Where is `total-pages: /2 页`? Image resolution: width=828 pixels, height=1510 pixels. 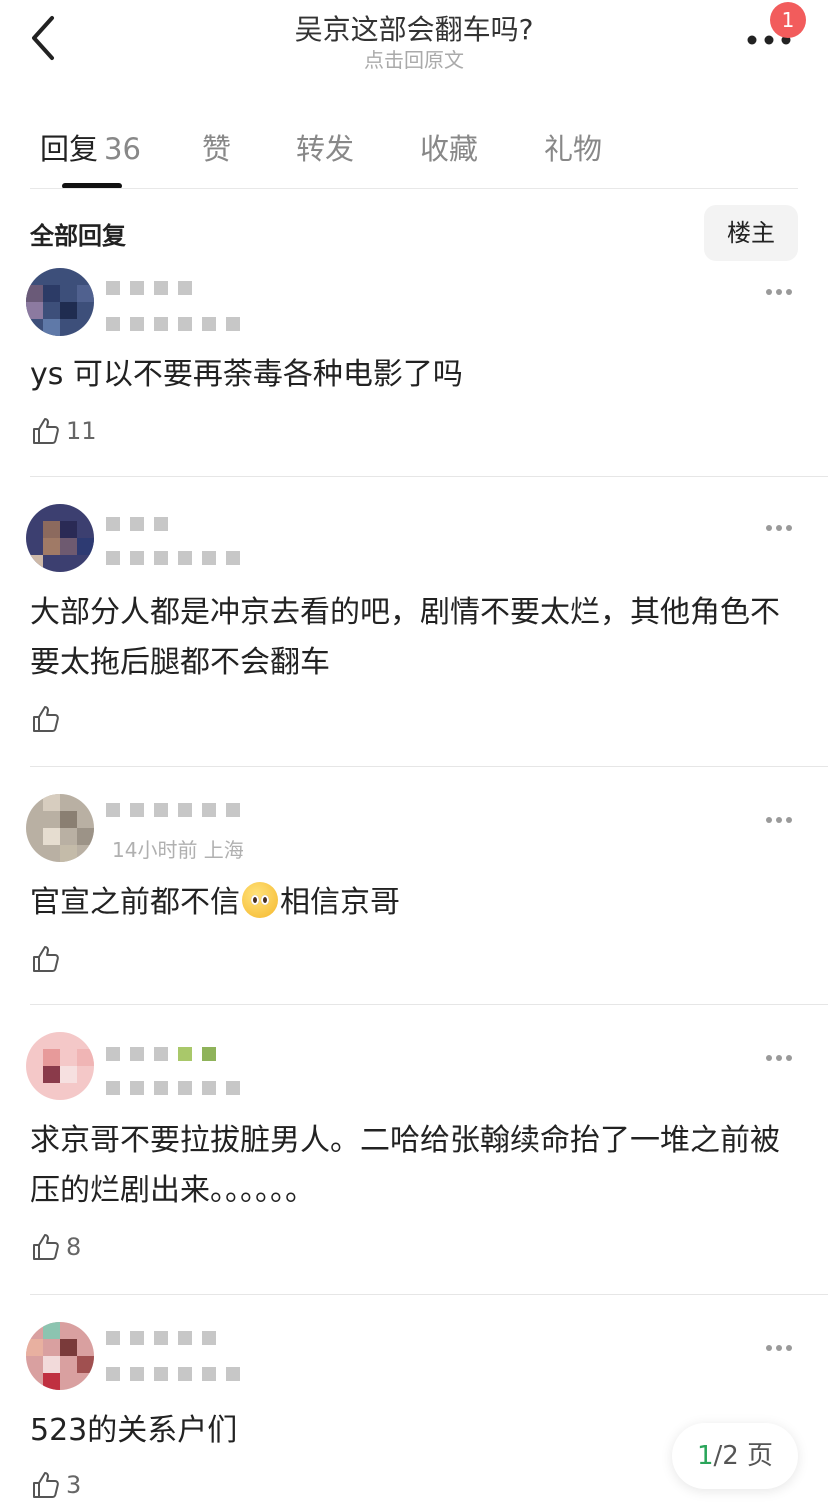
total-pages: /2 页 is located at coordinates (743, 1456).